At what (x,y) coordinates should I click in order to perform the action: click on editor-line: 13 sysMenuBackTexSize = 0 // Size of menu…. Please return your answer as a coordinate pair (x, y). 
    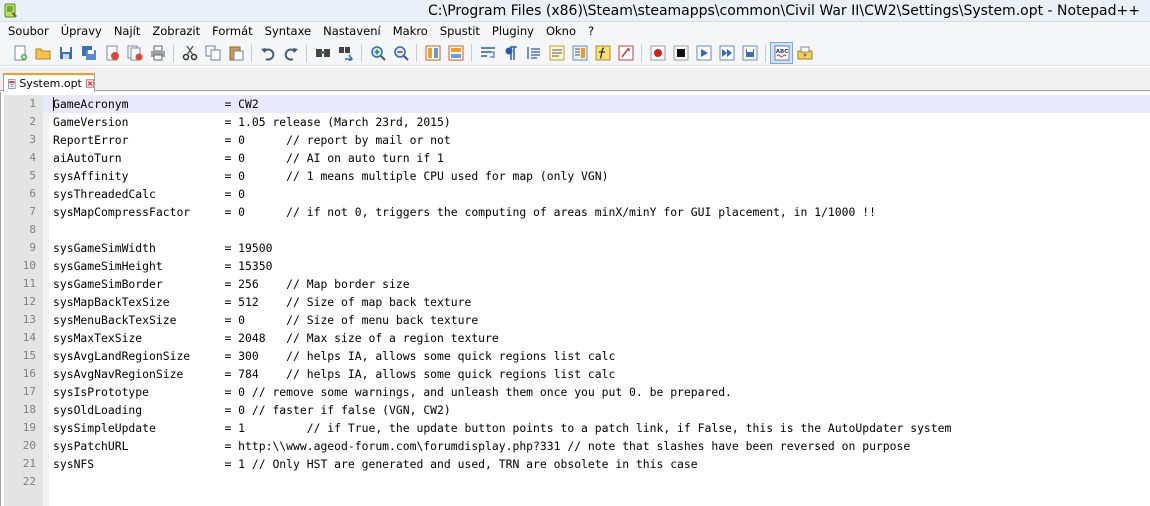
    Looking at the image, I should click on (577, 320).